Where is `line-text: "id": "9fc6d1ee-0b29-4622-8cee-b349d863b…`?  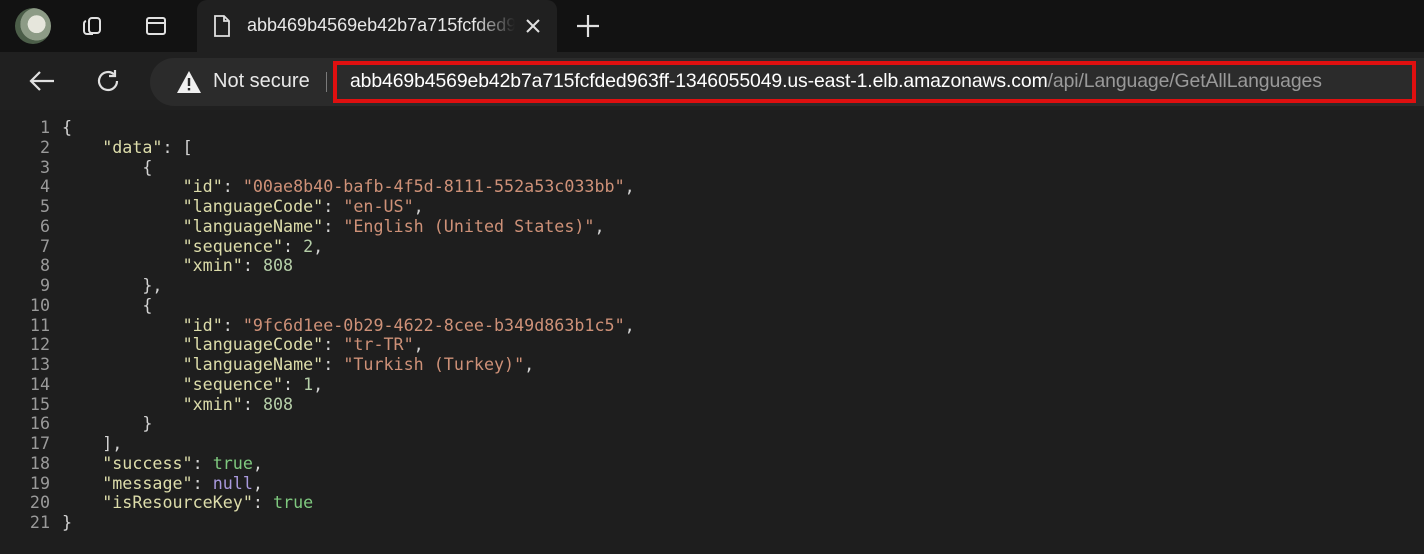 line-text: "id": "9fc6d1ee-0b29-4622-8cee-b349d863b… is located at coordinates (348, 325).